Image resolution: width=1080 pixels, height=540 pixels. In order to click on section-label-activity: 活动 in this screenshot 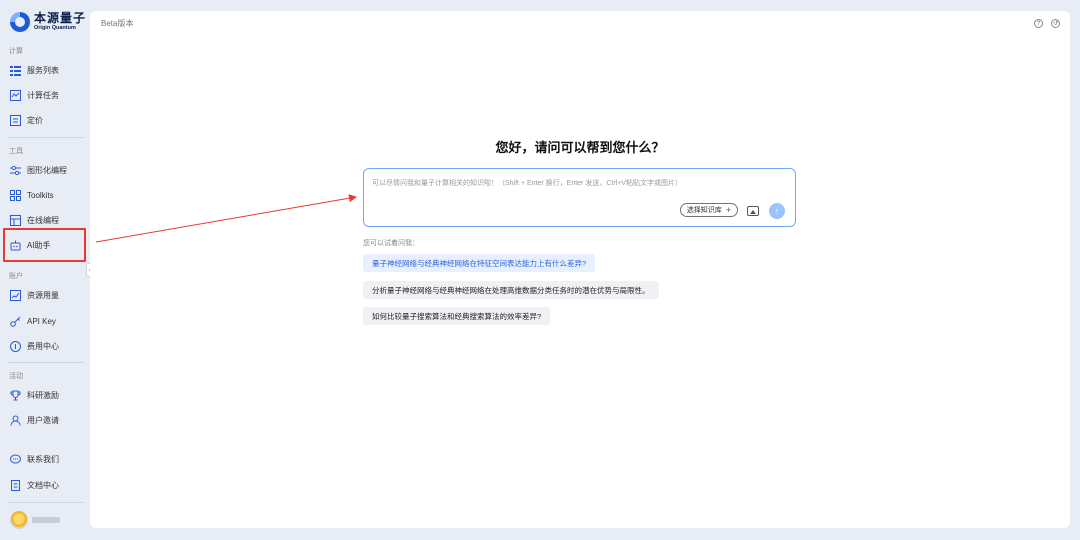, I will do `click(16, 376)`.